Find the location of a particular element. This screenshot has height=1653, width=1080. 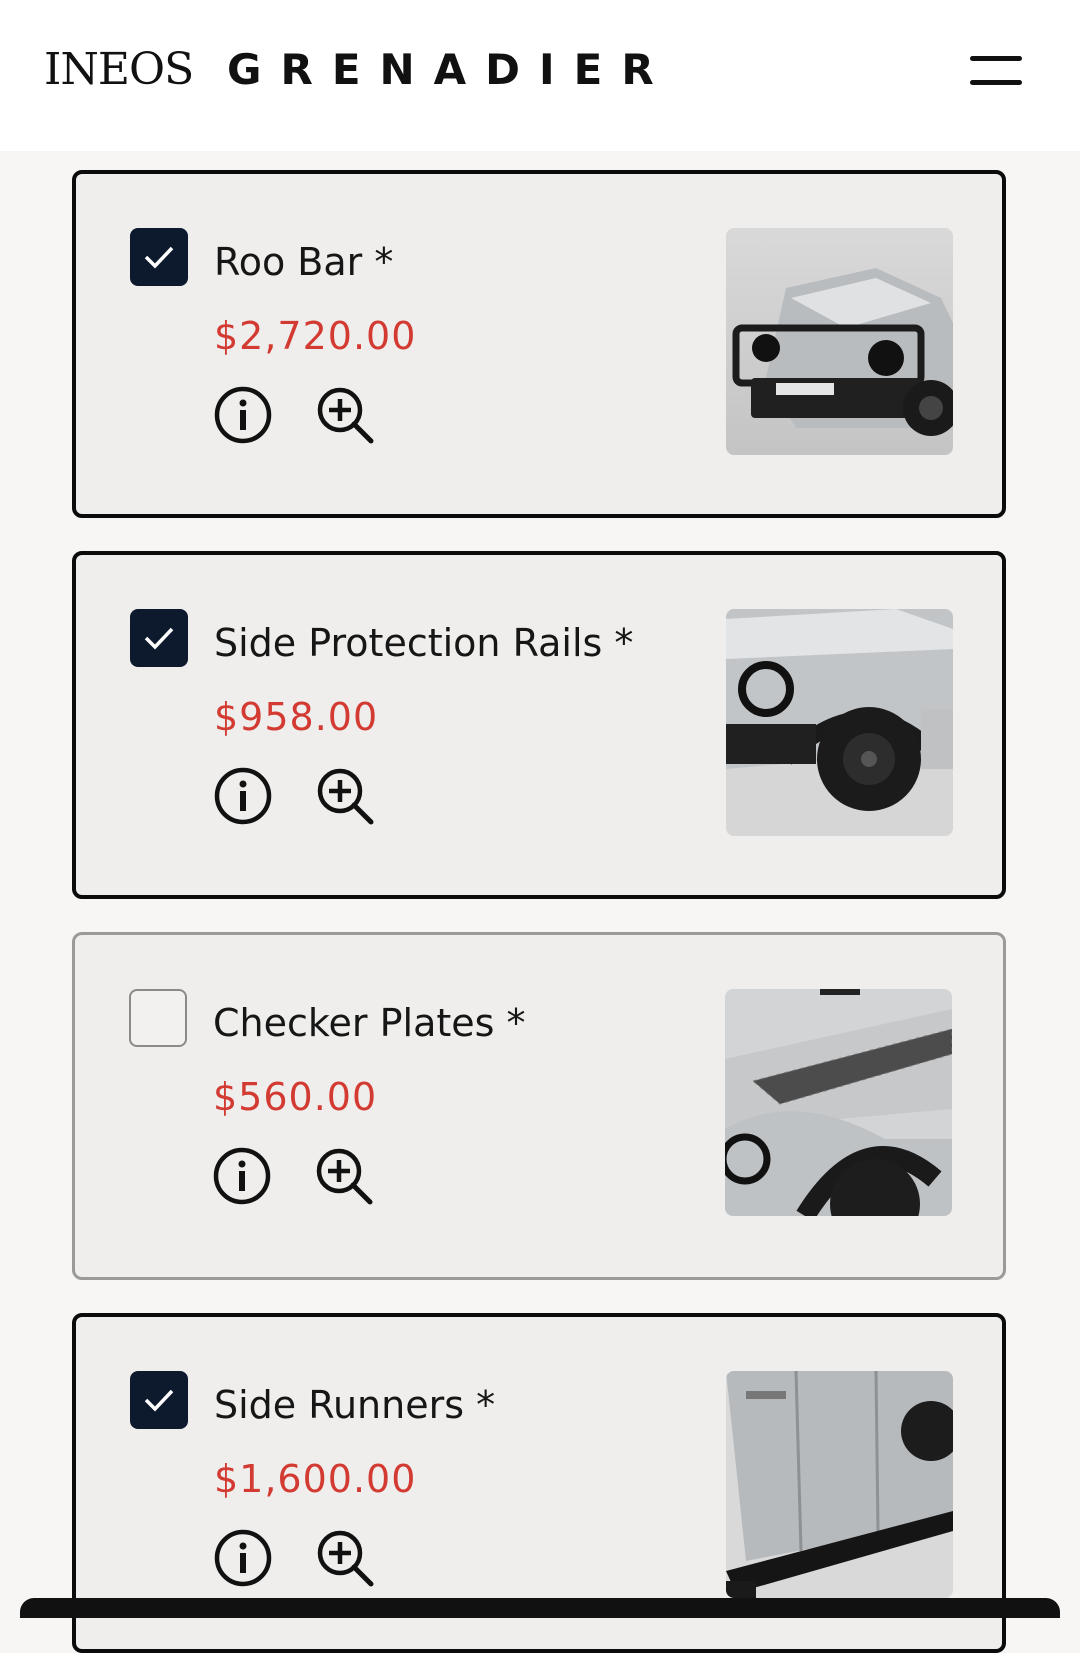

accessory-price: $560.00 is located at coordinates (295, 1097).